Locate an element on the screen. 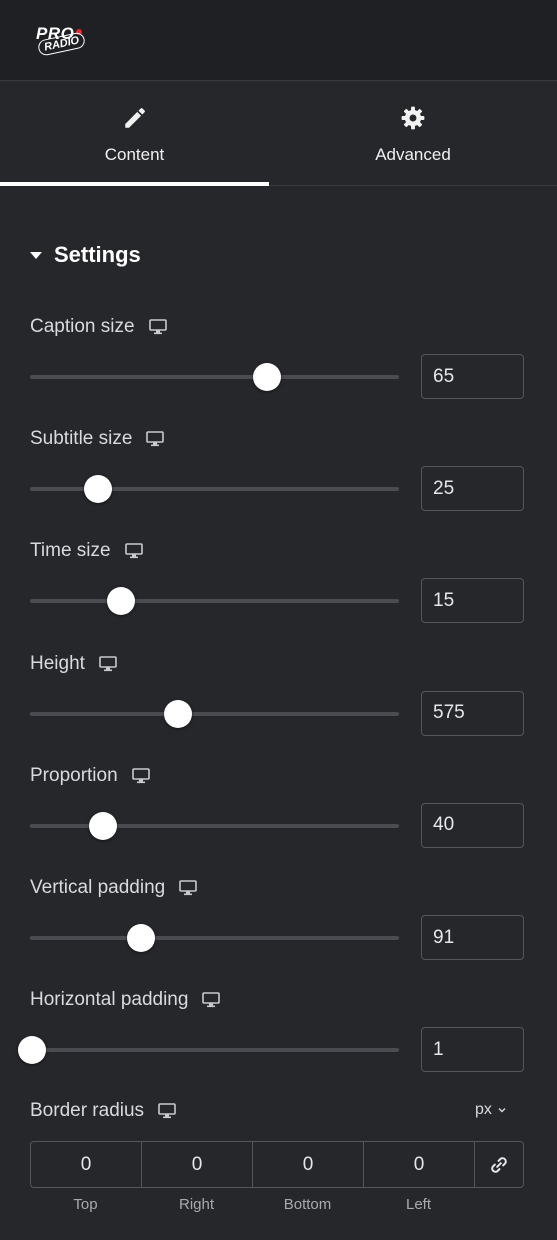  control-label-row: Vertical padding is located at coordinates (114, 888).